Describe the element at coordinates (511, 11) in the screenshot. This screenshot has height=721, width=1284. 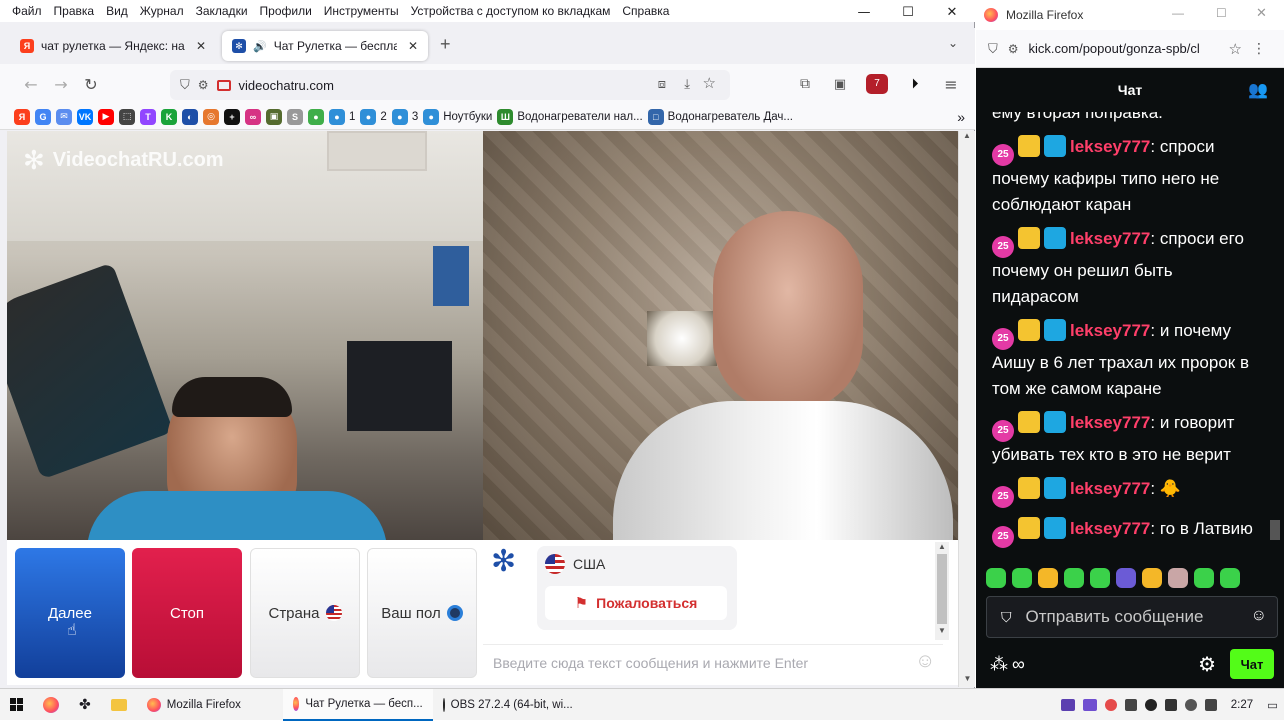
I see `menu-synced-tabs: Устройства с доступом ко вкладкам` at that location.